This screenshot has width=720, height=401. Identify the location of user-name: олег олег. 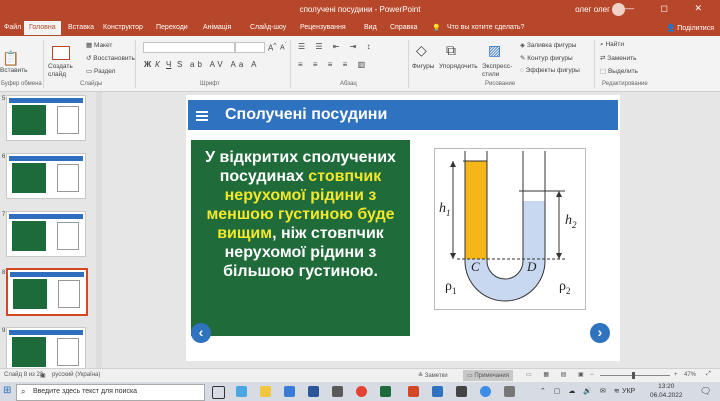
(592, 9).